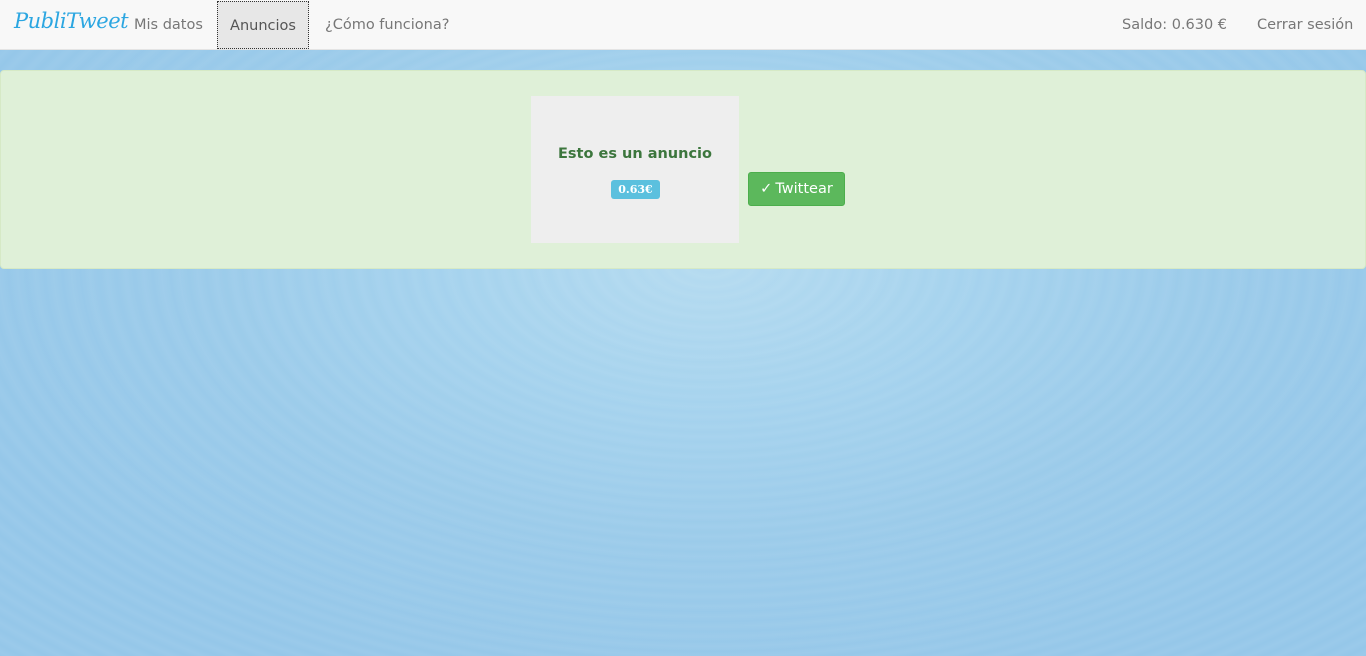 Image resolution: width=1366 pixels, height=656 pixels. What do you see at coordinates (804, 189) in the screenshot?
I see `tweet-button-label: Twittear` at bounding box center [804, 189].